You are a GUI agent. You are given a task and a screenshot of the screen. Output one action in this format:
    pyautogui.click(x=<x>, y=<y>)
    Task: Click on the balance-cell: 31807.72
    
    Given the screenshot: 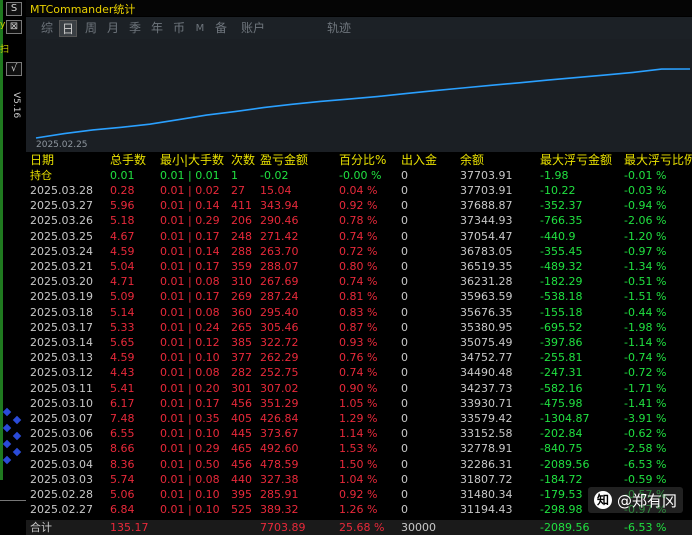 What is the action you would take?
    pyautogui.click(x=486, y=479)
    